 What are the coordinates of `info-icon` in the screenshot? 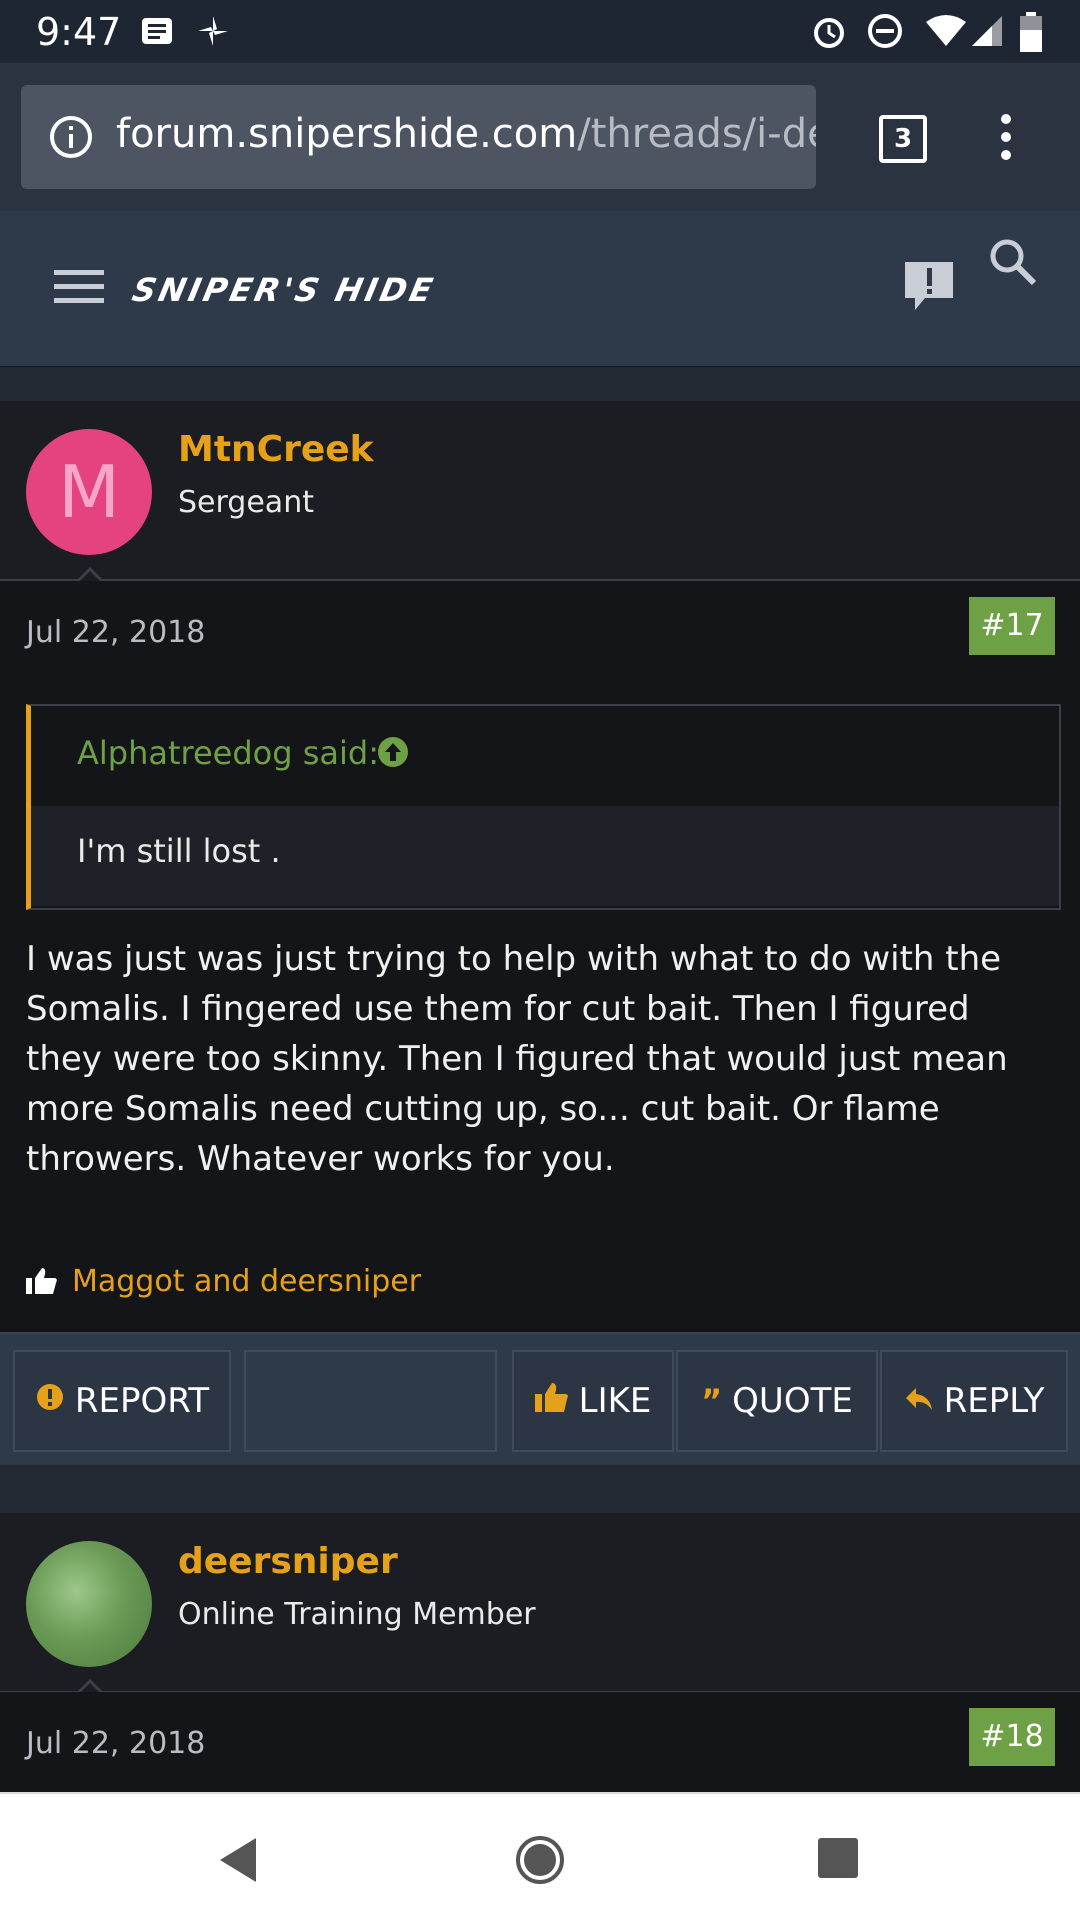 It's located at (71, 137).